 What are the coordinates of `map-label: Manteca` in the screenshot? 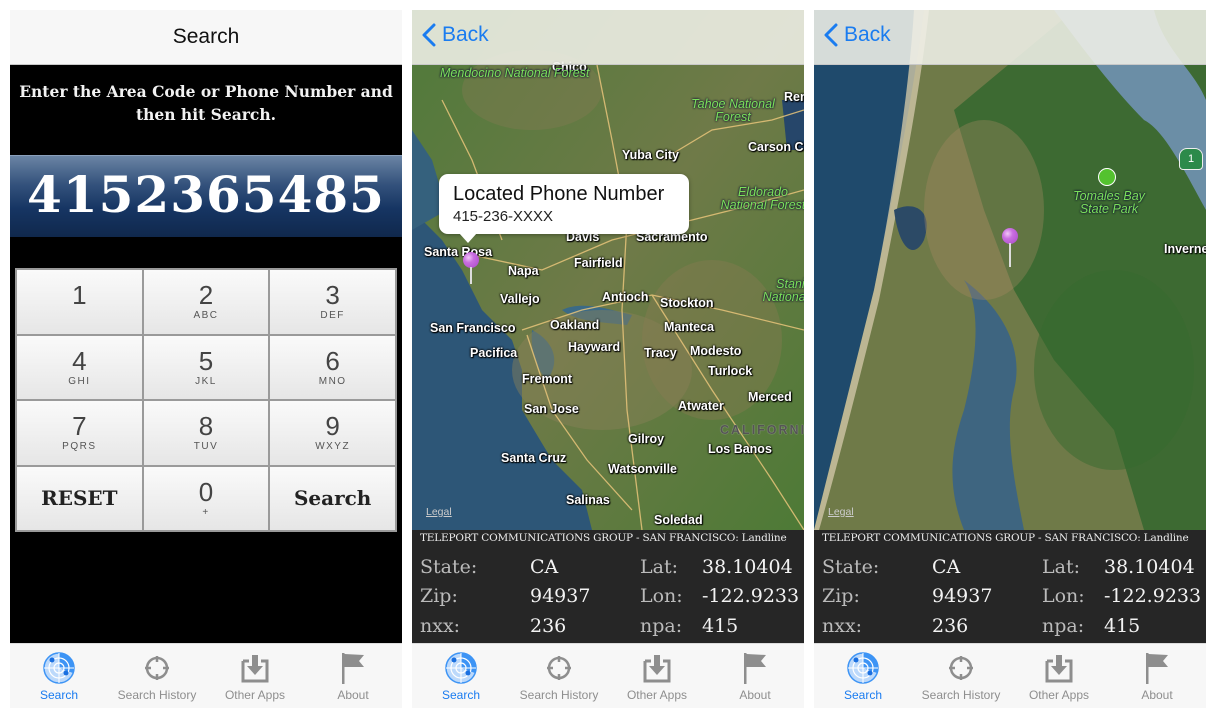 It's located at (689, 327).